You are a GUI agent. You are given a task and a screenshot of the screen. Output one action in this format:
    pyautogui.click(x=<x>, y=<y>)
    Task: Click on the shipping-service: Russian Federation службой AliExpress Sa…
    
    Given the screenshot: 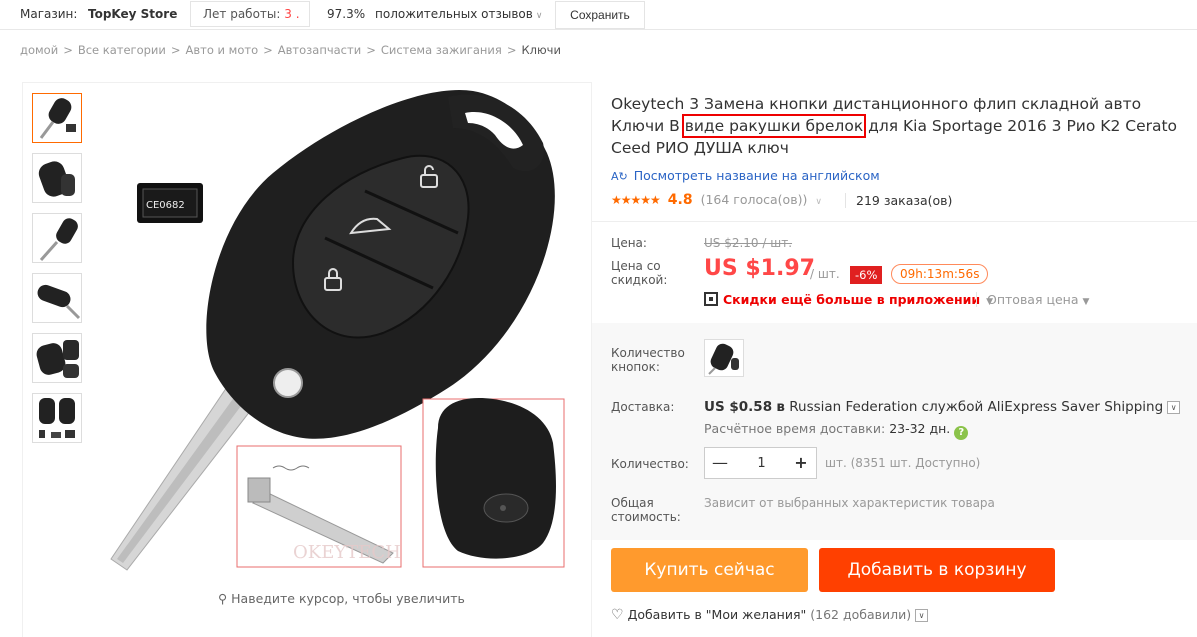 What is the action you would take?
    pyautogui.click(x=976, y=407)
    